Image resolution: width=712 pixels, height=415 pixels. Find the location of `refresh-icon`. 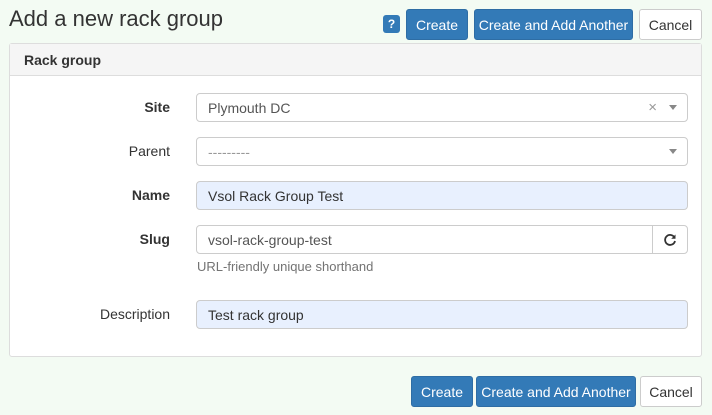

refresh-icon is located at coordinates (670, 239).